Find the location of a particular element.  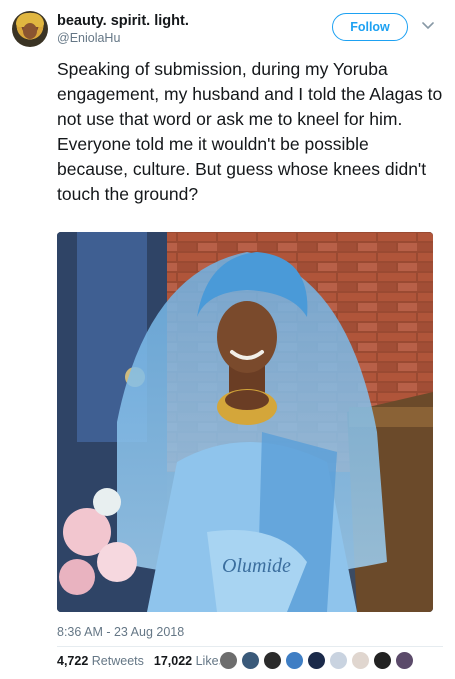

retweets-count: 4,722 is located at coordinates (73, 661).